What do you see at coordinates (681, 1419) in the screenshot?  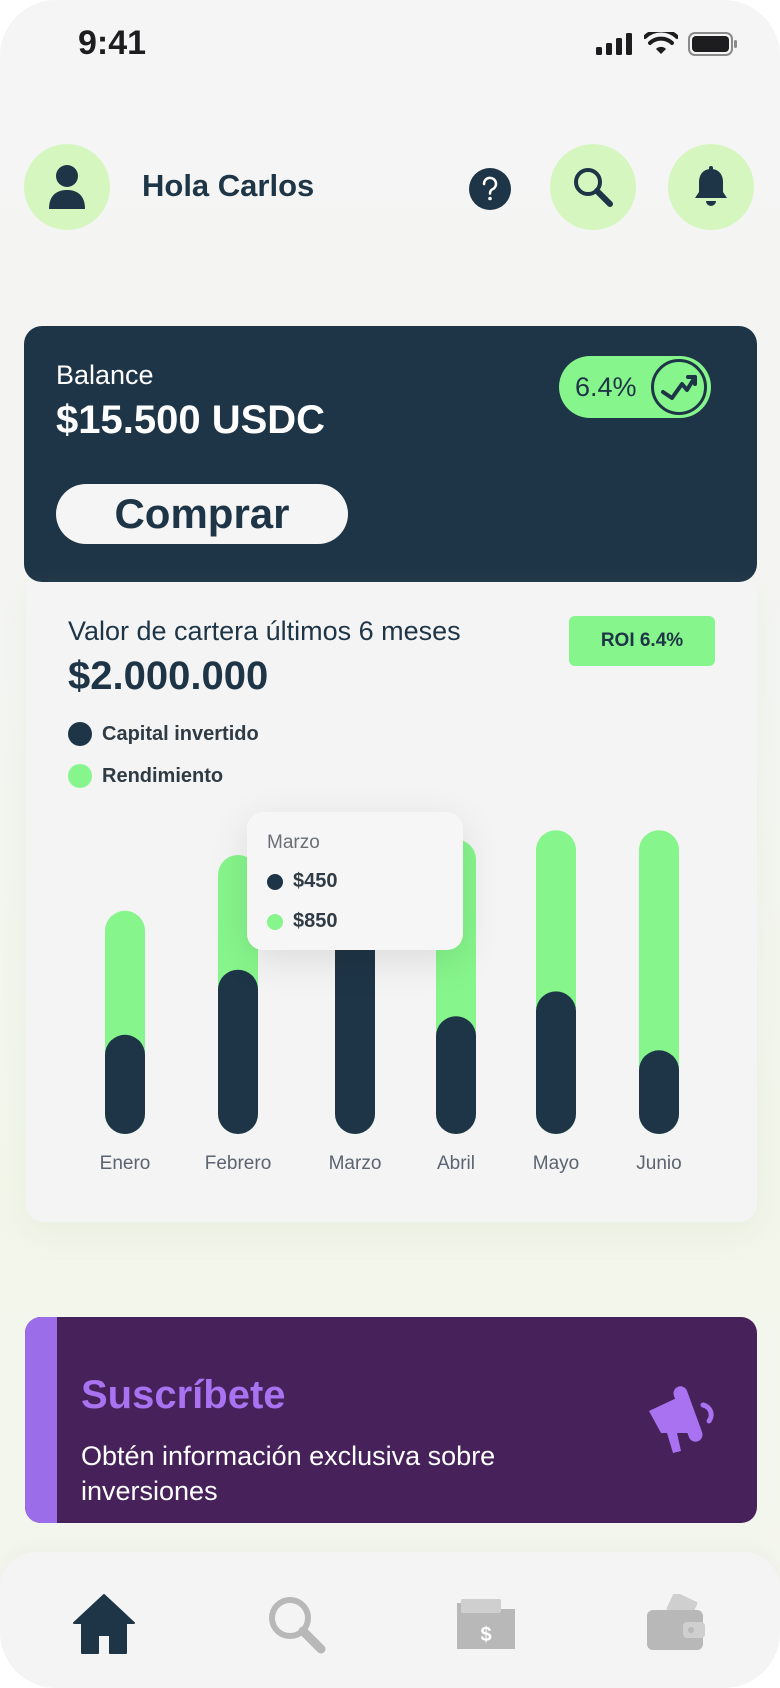 I see `megaphone-icon` at bounding box center [681, 1419].